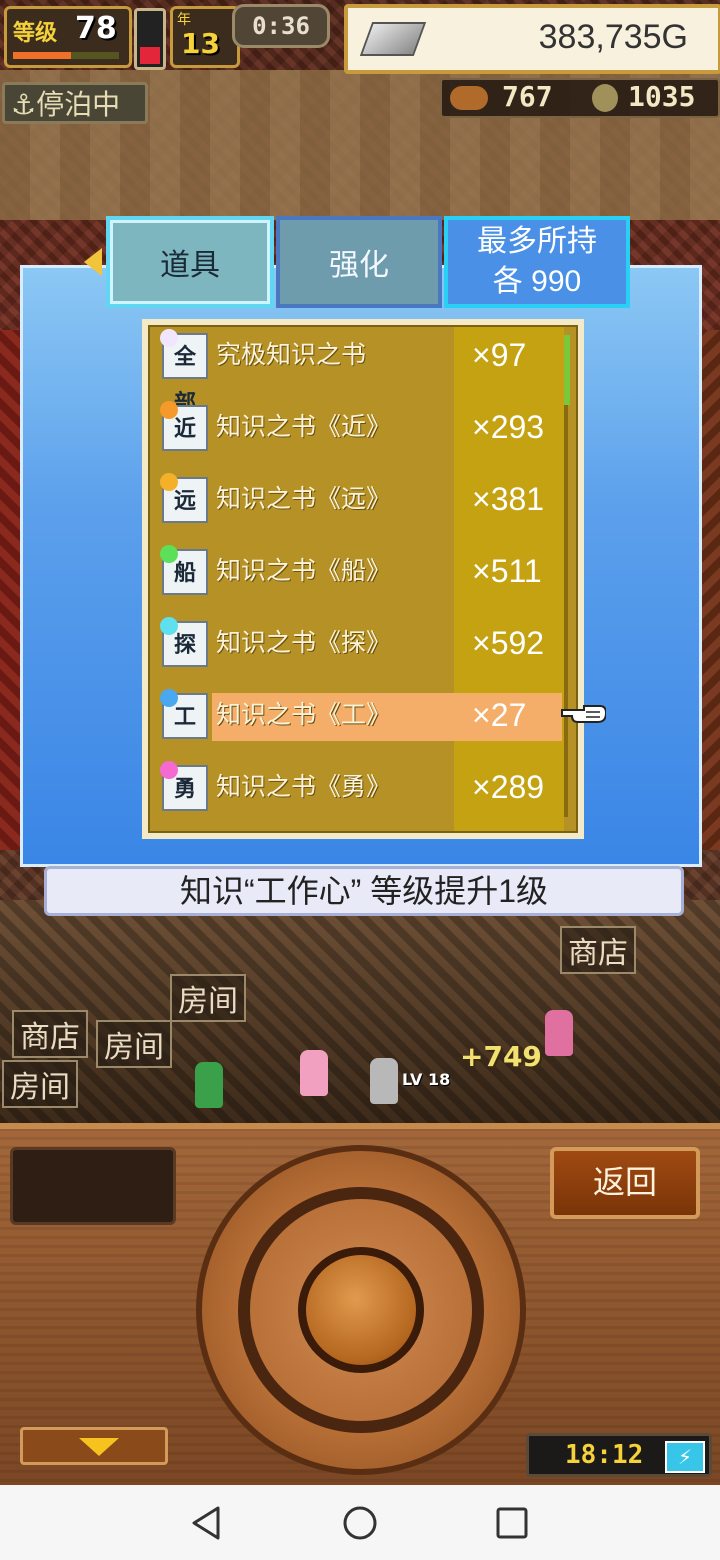 This screenshot has height=1560, width=720. What do you see at coordinates (537, 241) in the screenshot?
I see `max-hold-title: 最多所持` at bounding box center [537, 241].